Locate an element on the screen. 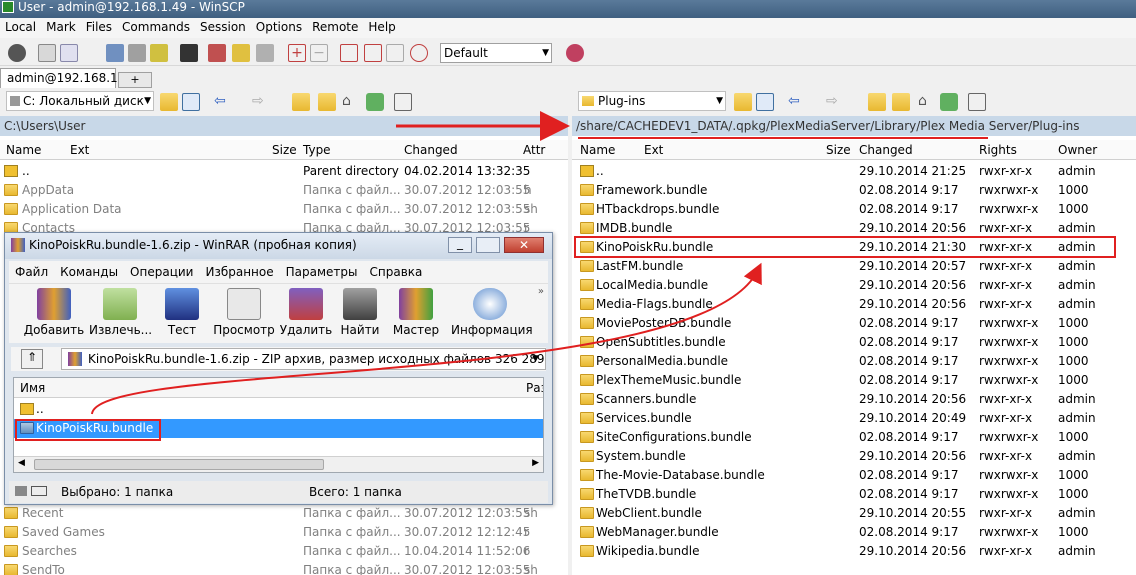  col-owner: Owner is located at coordinates (1077, 150).